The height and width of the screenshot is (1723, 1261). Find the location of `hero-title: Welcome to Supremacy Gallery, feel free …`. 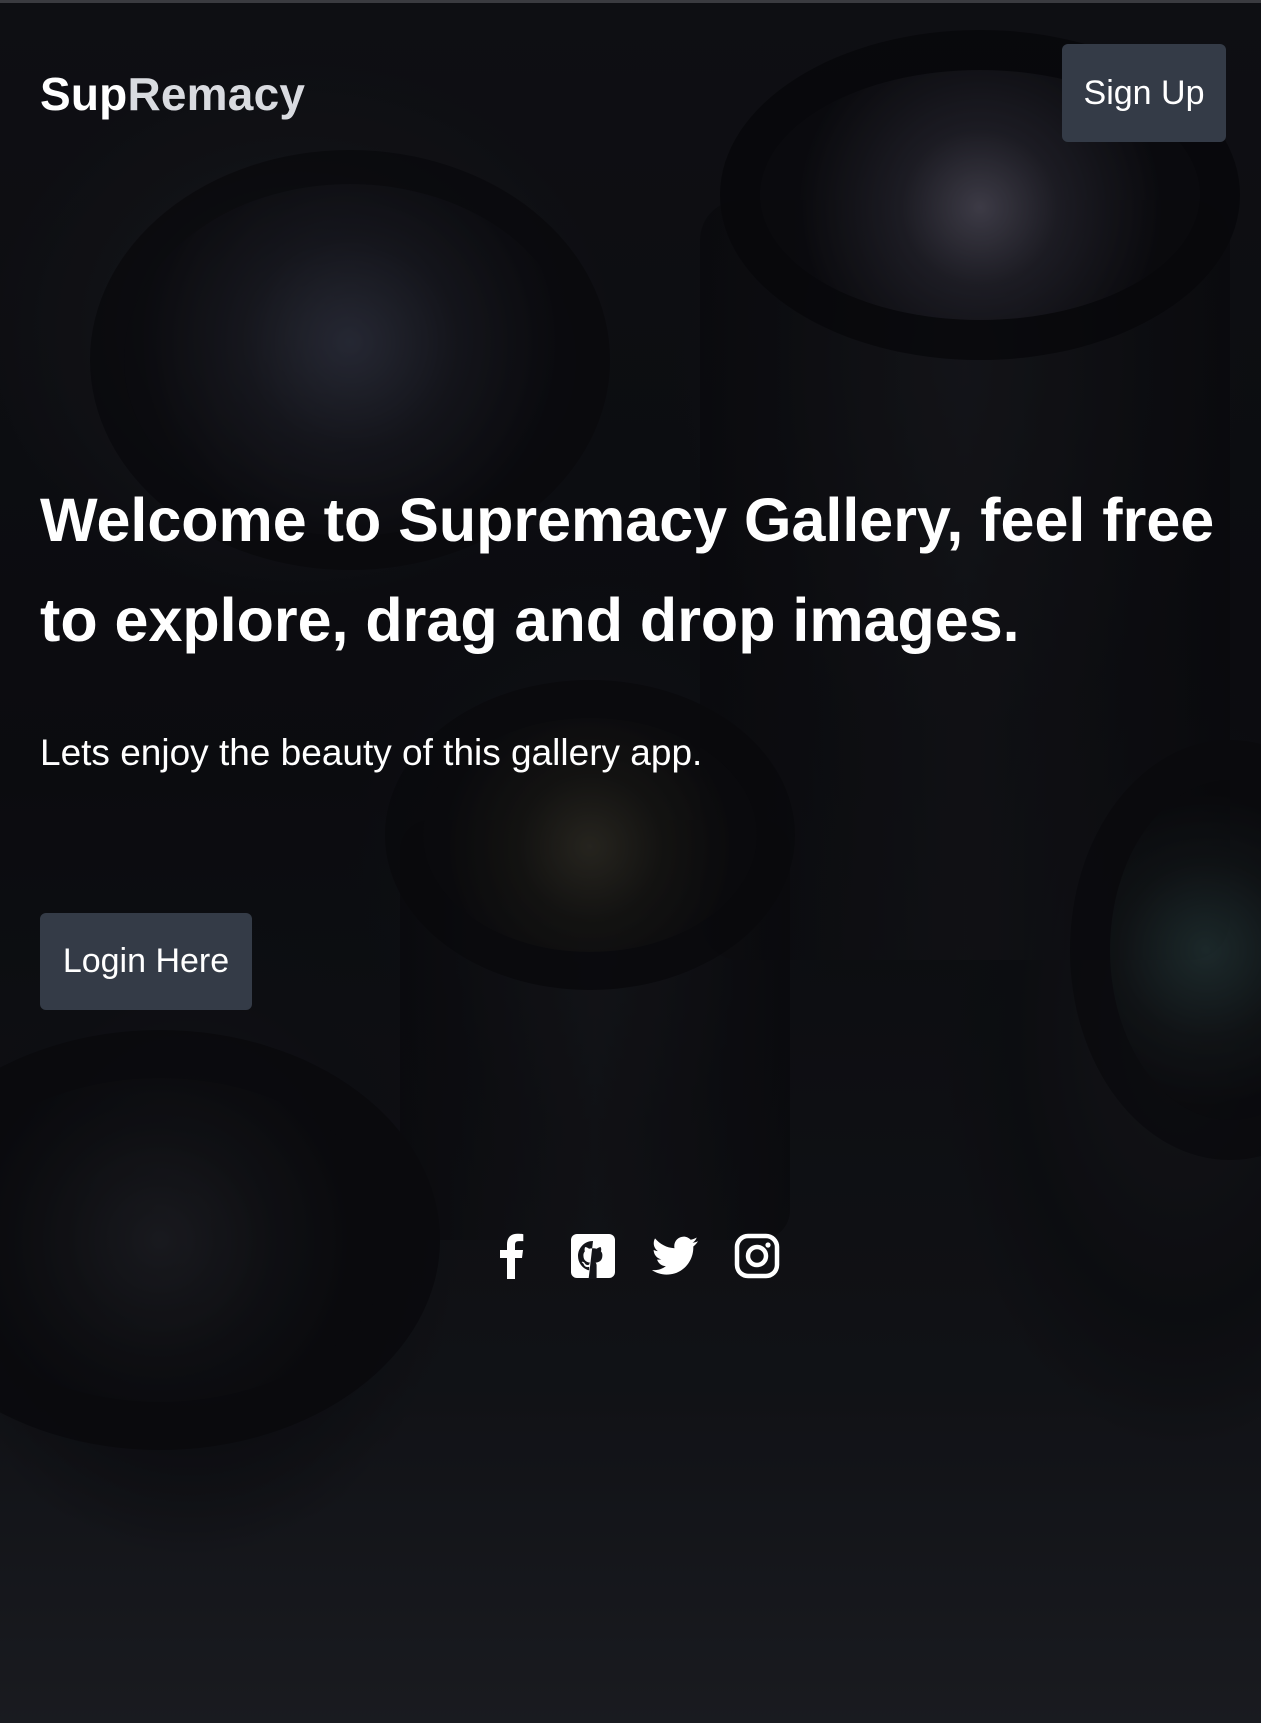

hero-title: Welcome to Supremacy Gallery, feel free … is located at coordinates (627, 570).